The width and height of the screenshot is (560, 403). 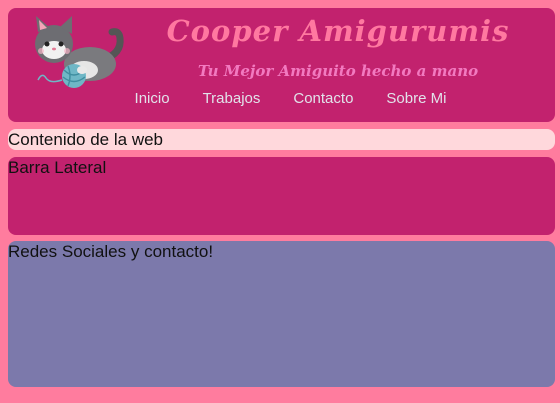 What do you see at coordinates (79, 52) in the screenshot?
I see `cat-with-yarn-ball-icon` at bounding box center [79, 52].